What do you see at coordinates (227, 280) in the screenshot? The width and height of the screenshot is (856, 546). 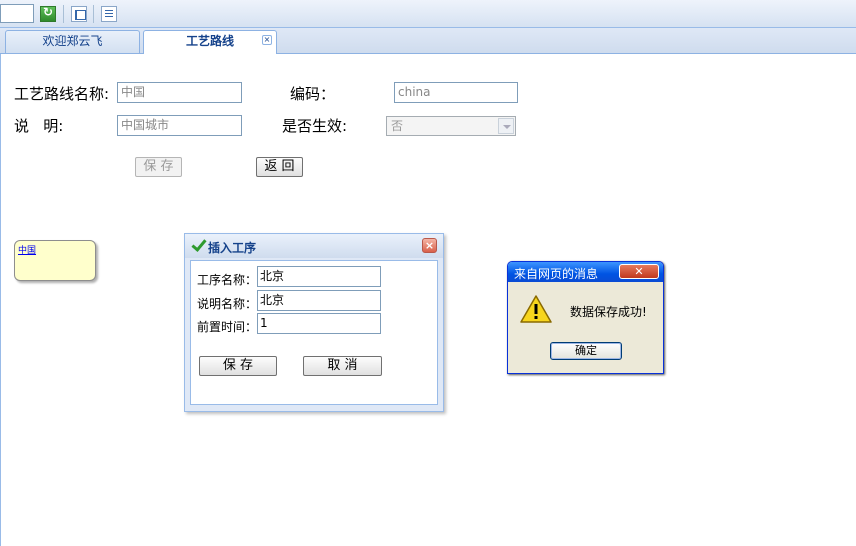 I see `process-name-label: 工序名称：` at bounding box center [227, 280].